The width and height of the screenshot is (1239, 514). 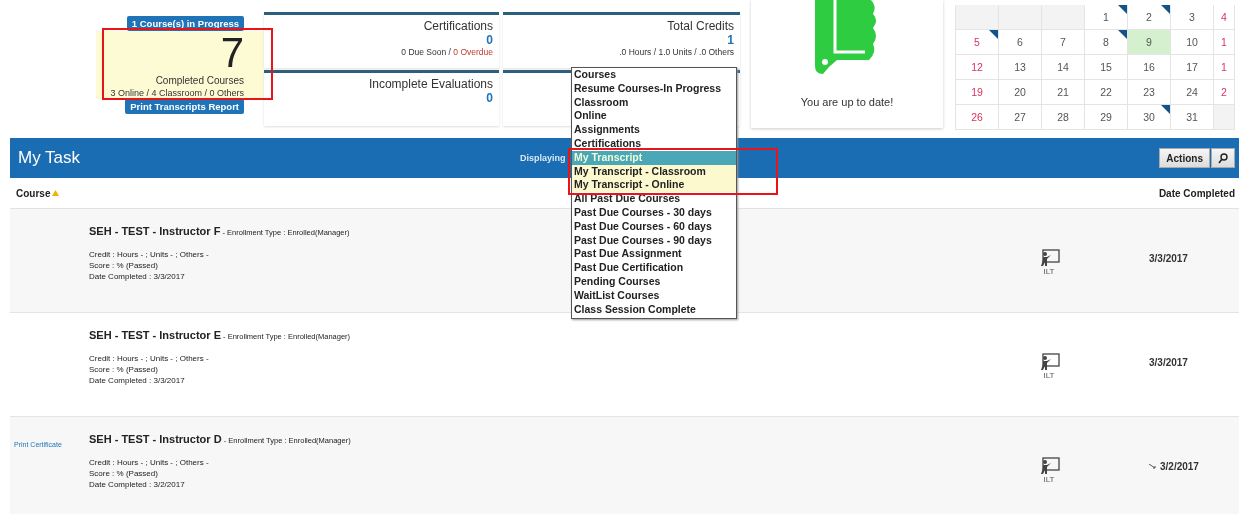 What do you see at coordinates (654, 226) in the screenshot?
I see `dropdown-option: Past Due Courses - 60 days` at bounding box center [654, 226].